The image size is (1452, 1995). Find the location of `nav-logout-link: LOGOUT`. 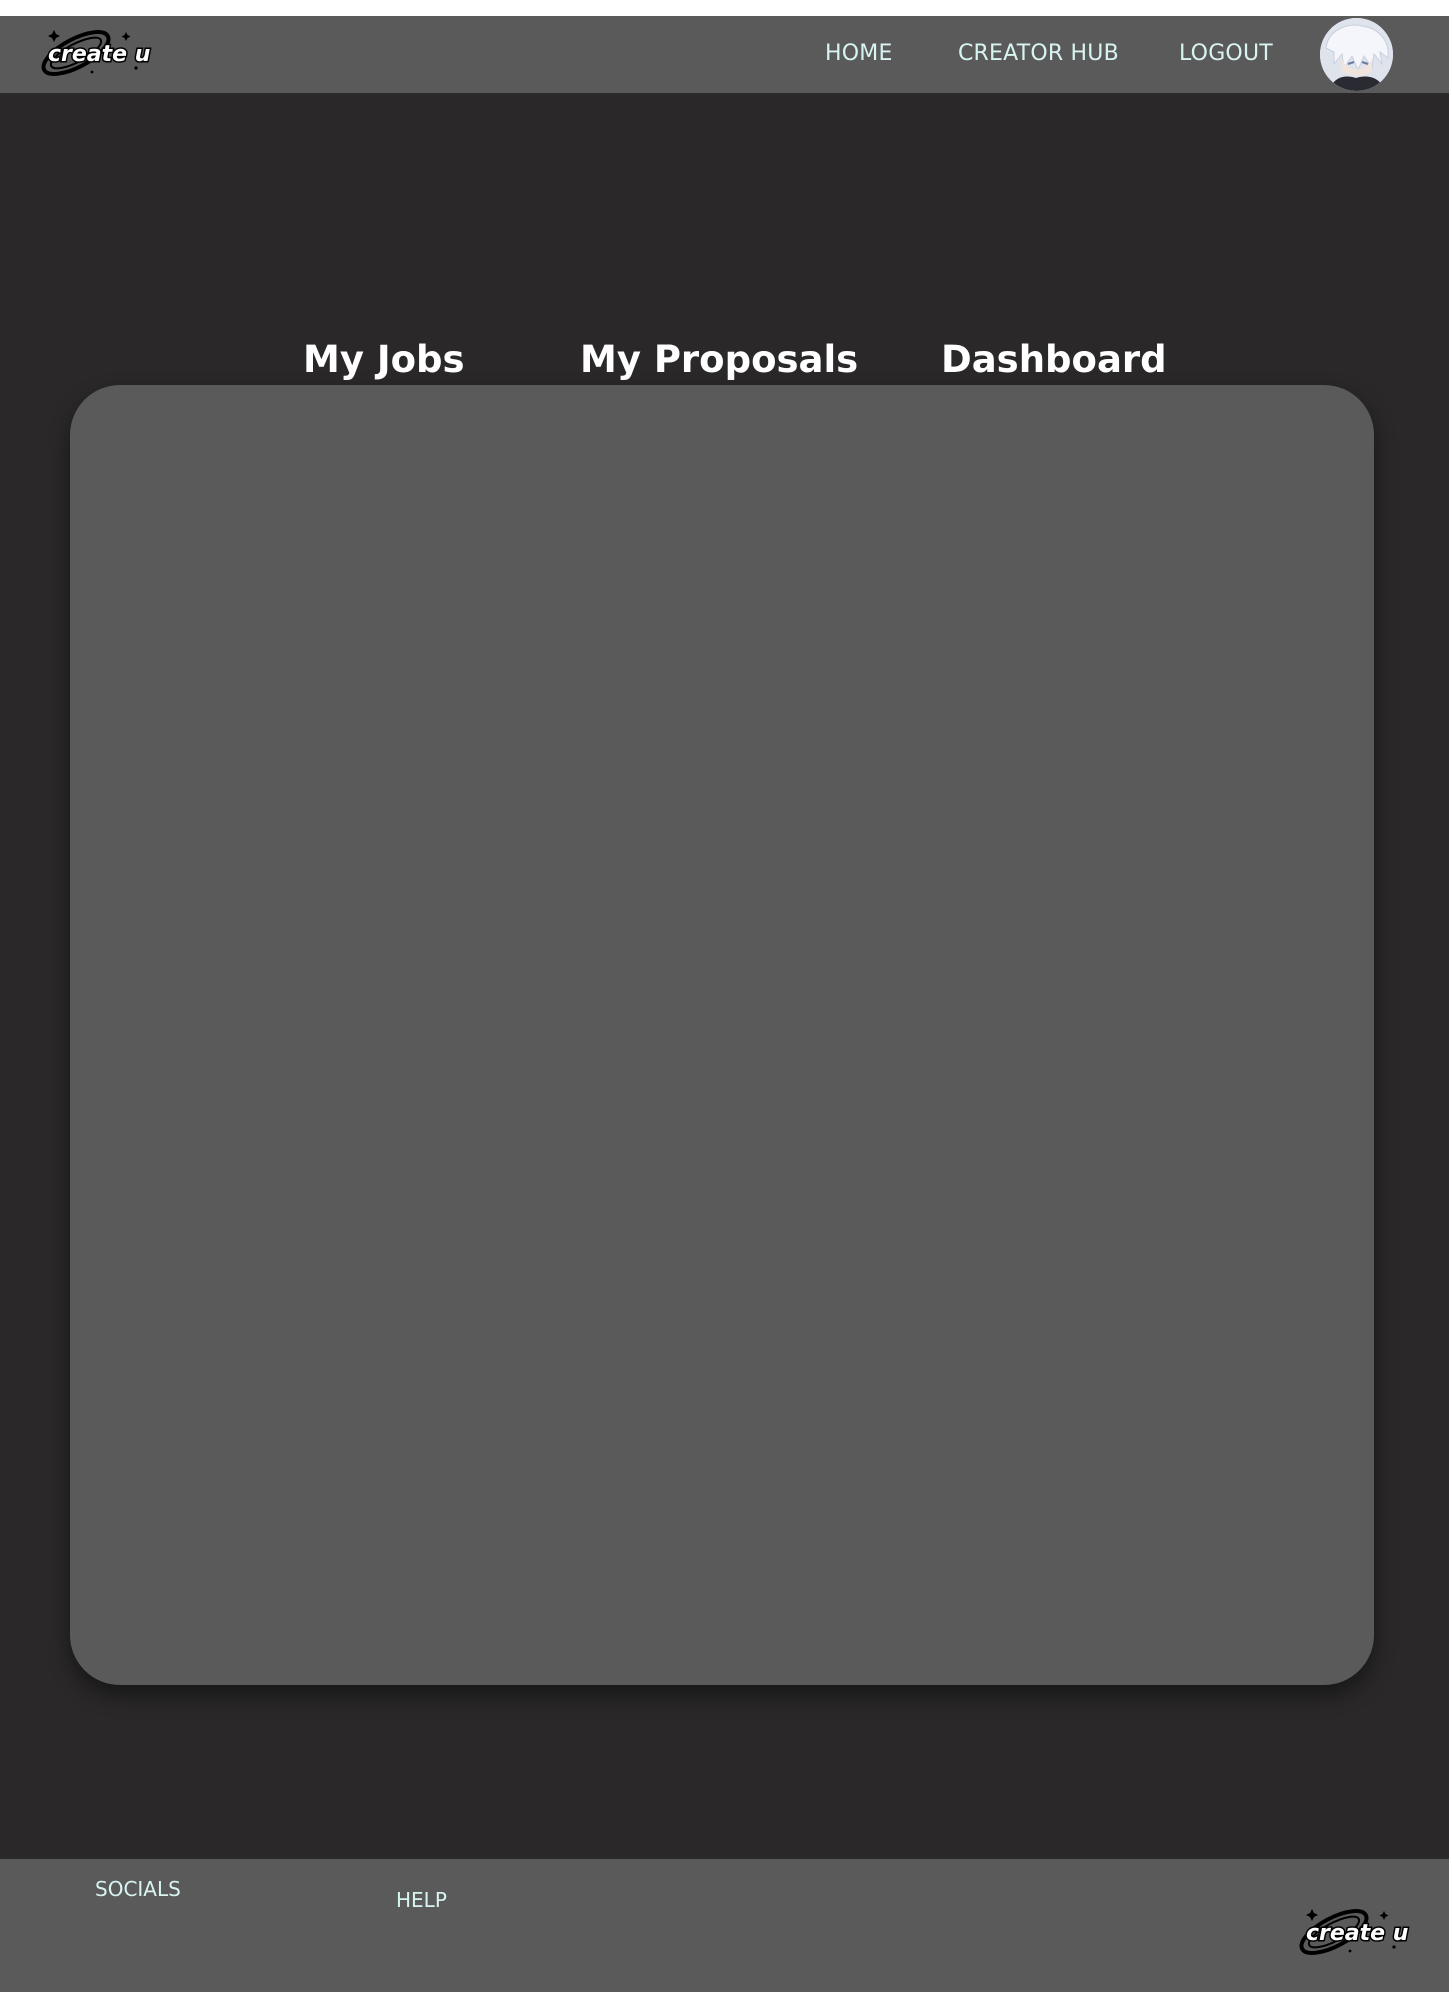

nav-logout-link: LOGOUT is located at coordinates (1226, 54).